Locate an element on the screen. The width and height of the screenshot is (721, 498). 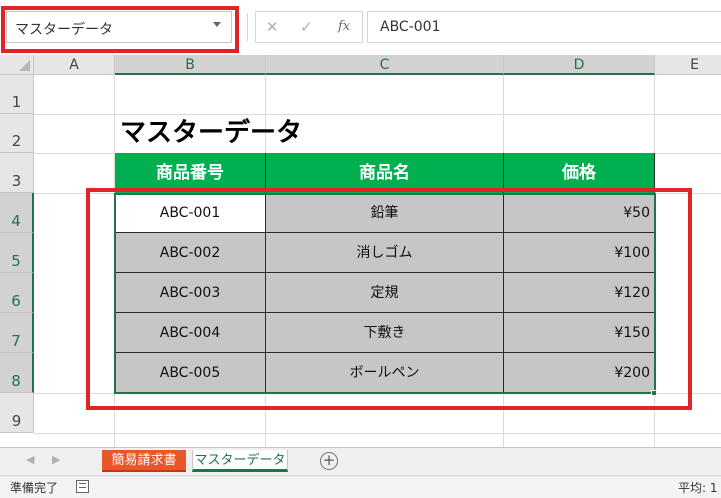
row-header-2: 2 is located at coordinates (17, 133).